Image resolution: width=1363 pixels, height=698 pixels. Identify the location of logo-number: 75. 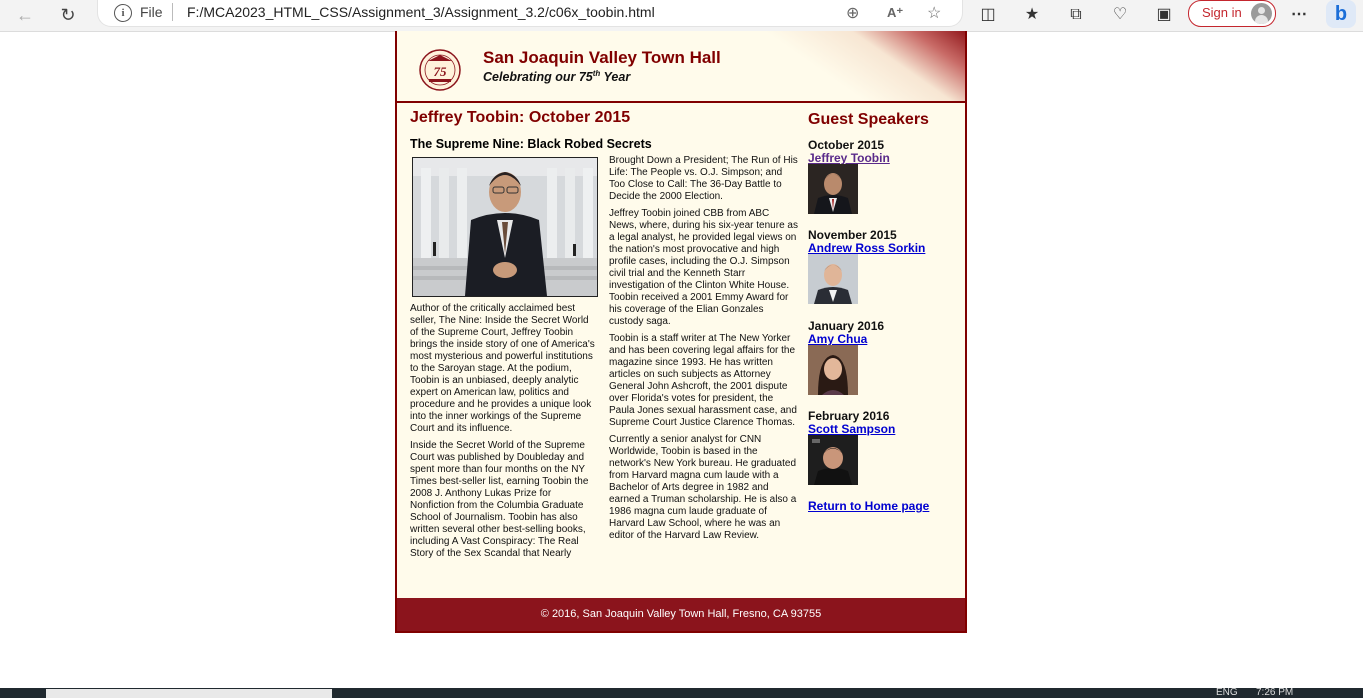
(441, 71).